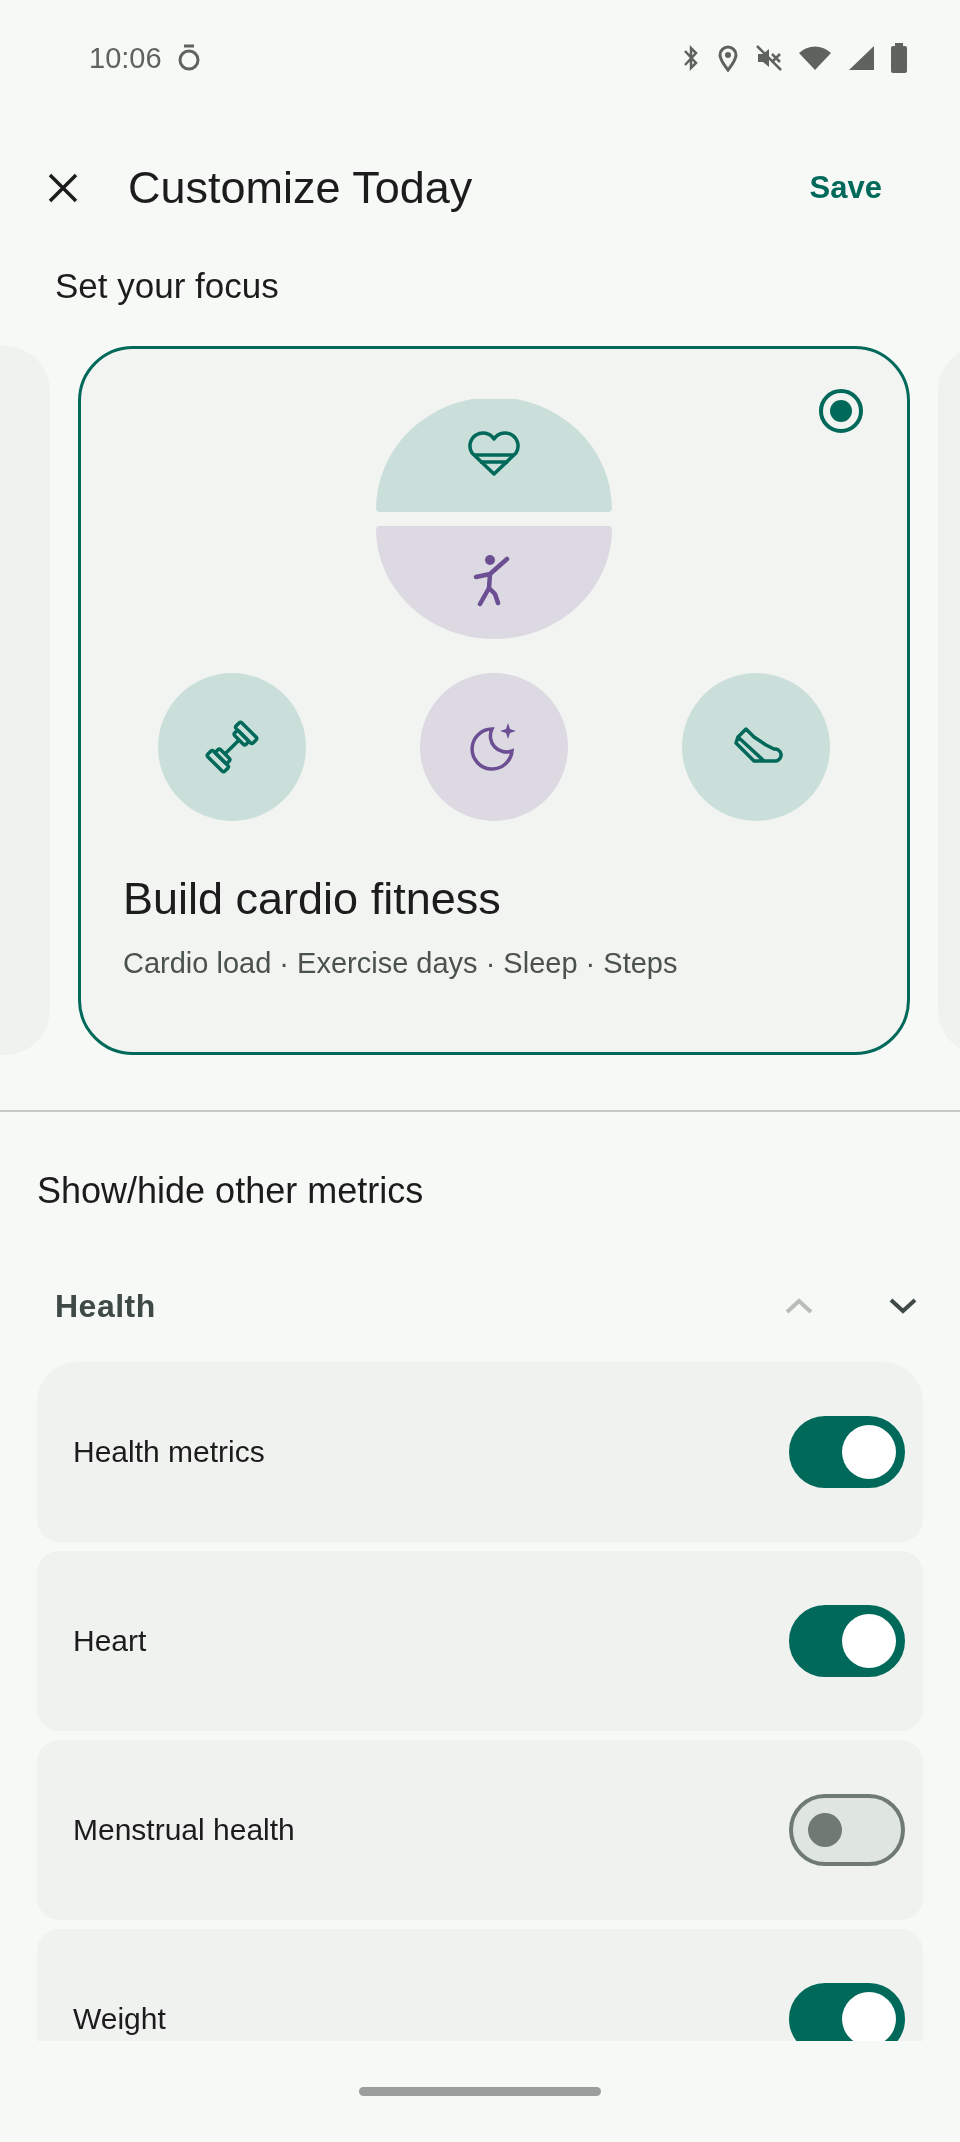 The image size is (960, 2142). What do you see at coordinates (841, 411) in the screenshot?
I see `radio-button` at bounding box center [841, 411].